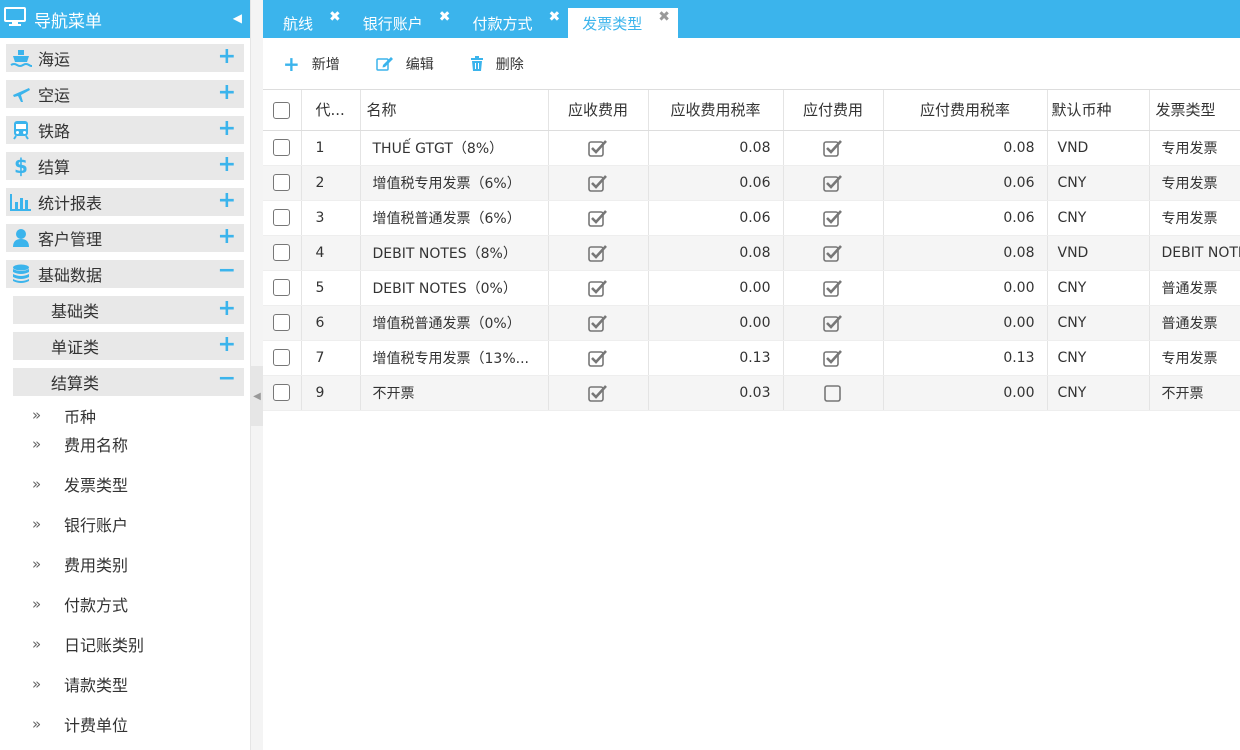 This screenshot has height=750, width=1240. Describe the element at coordinates (311, 64) in the screenshot. I see `add-button: + 新增` at that location.